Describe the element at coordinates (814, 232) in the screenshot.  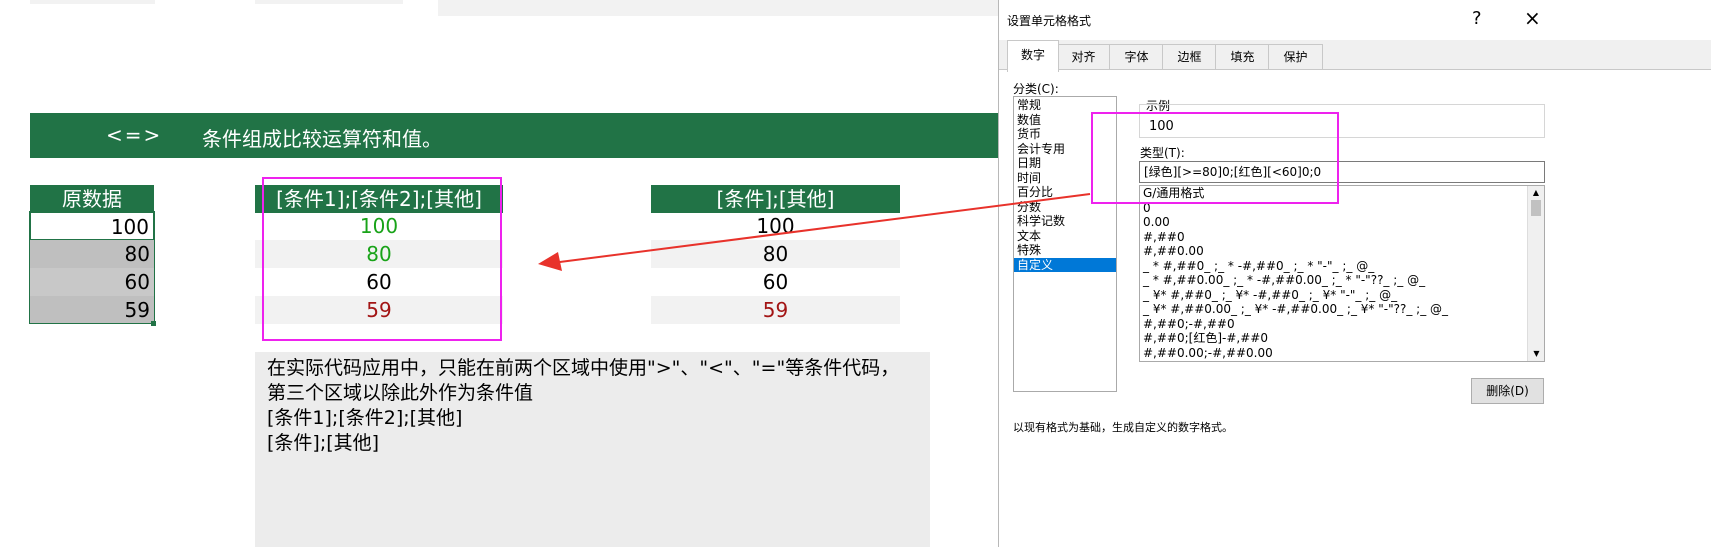
I see `annotation-arrow-icon` at that location.